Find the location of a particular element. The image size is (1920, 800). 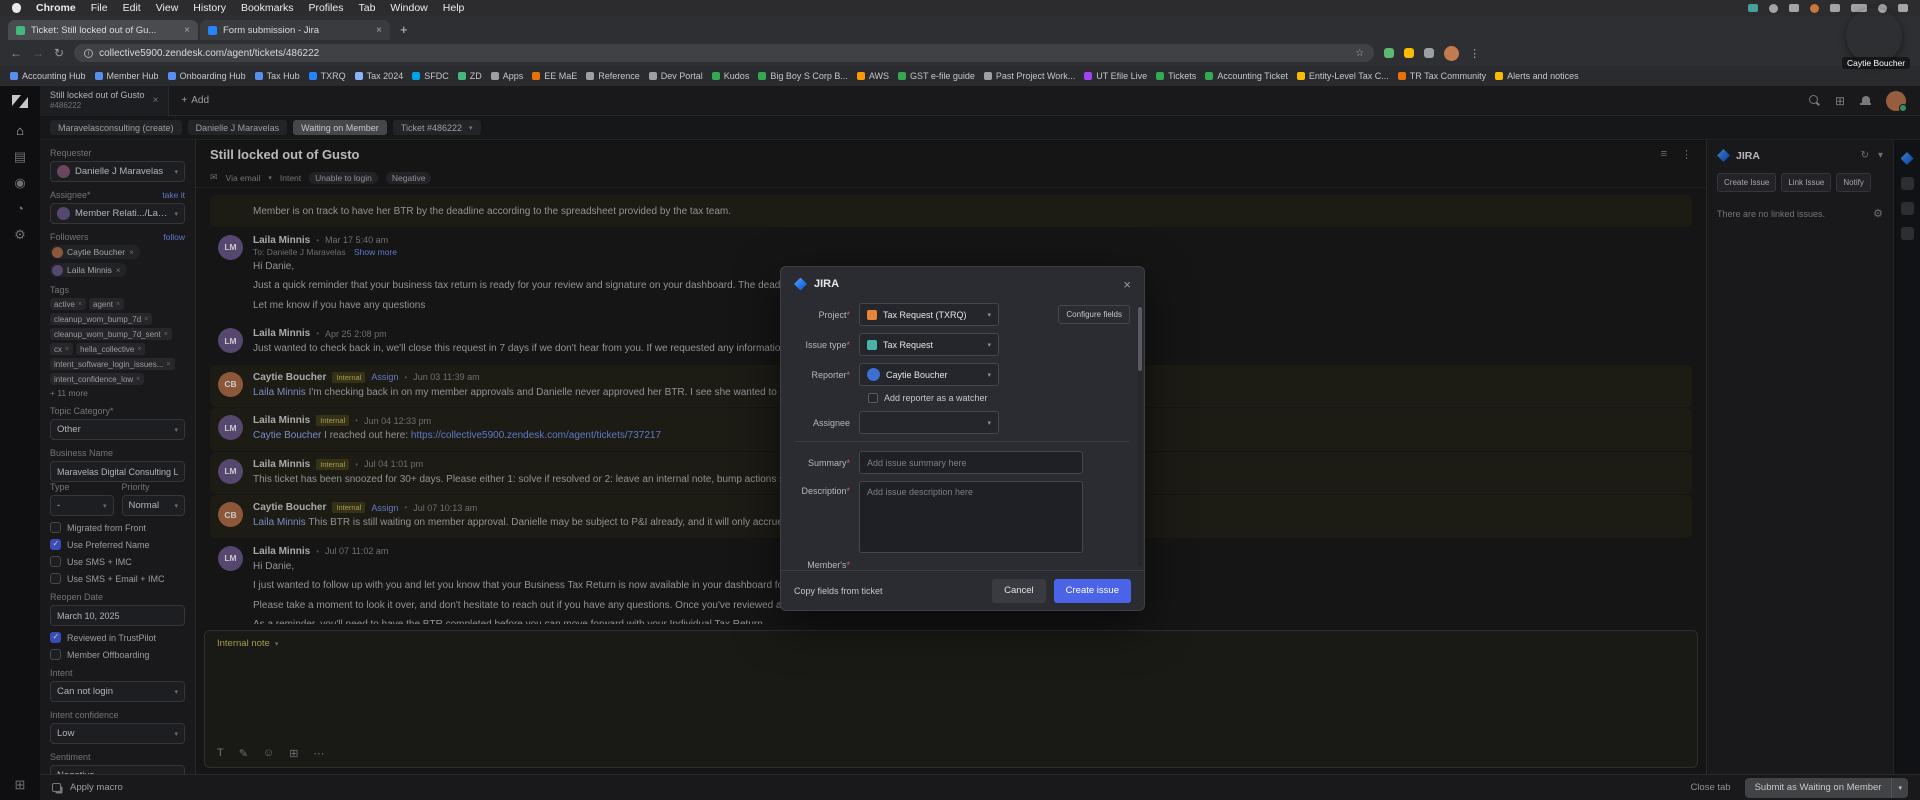

wifi-icon is located at coordinates (1835, 8).